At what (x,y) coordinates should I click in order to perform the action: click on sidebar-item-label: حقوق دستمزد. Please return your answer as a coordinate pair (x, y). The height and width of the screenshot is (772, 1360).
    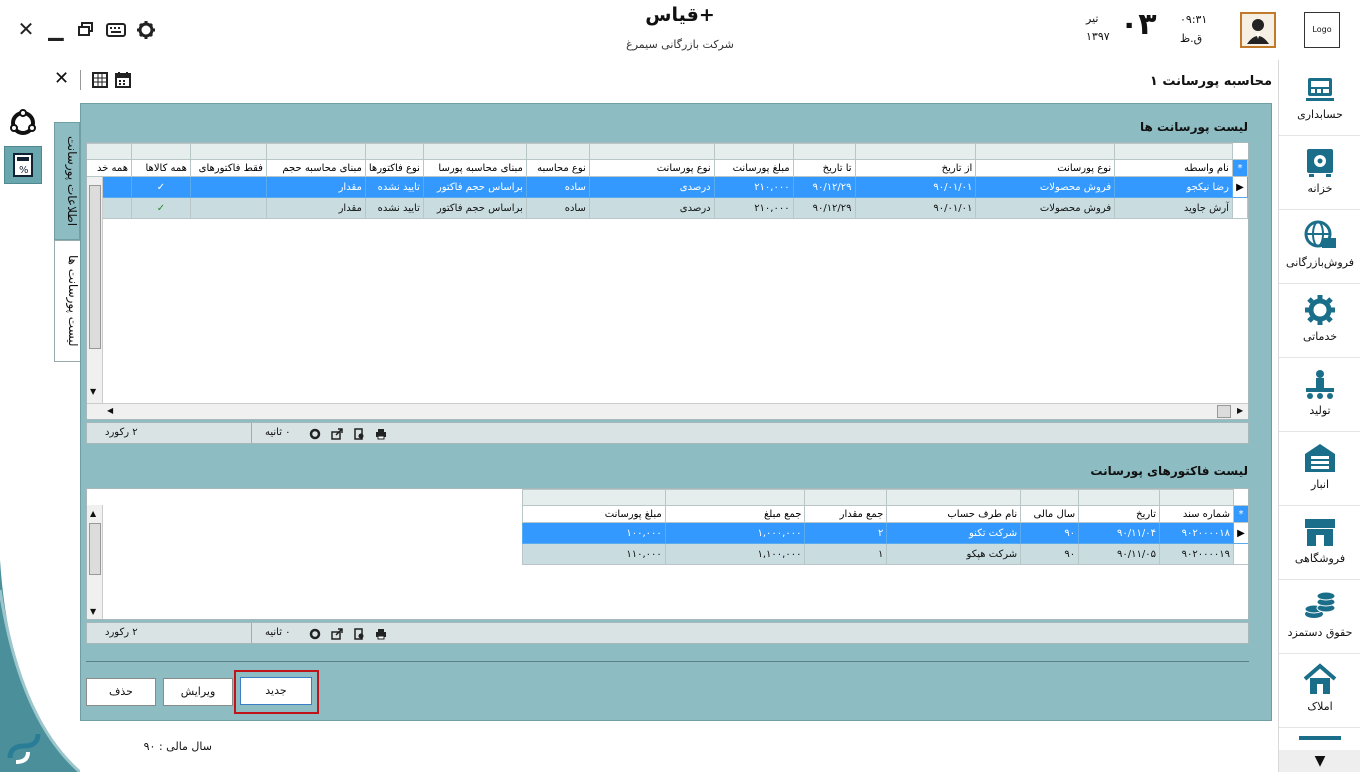
    Looking at the image, I should click on (1320, 632).